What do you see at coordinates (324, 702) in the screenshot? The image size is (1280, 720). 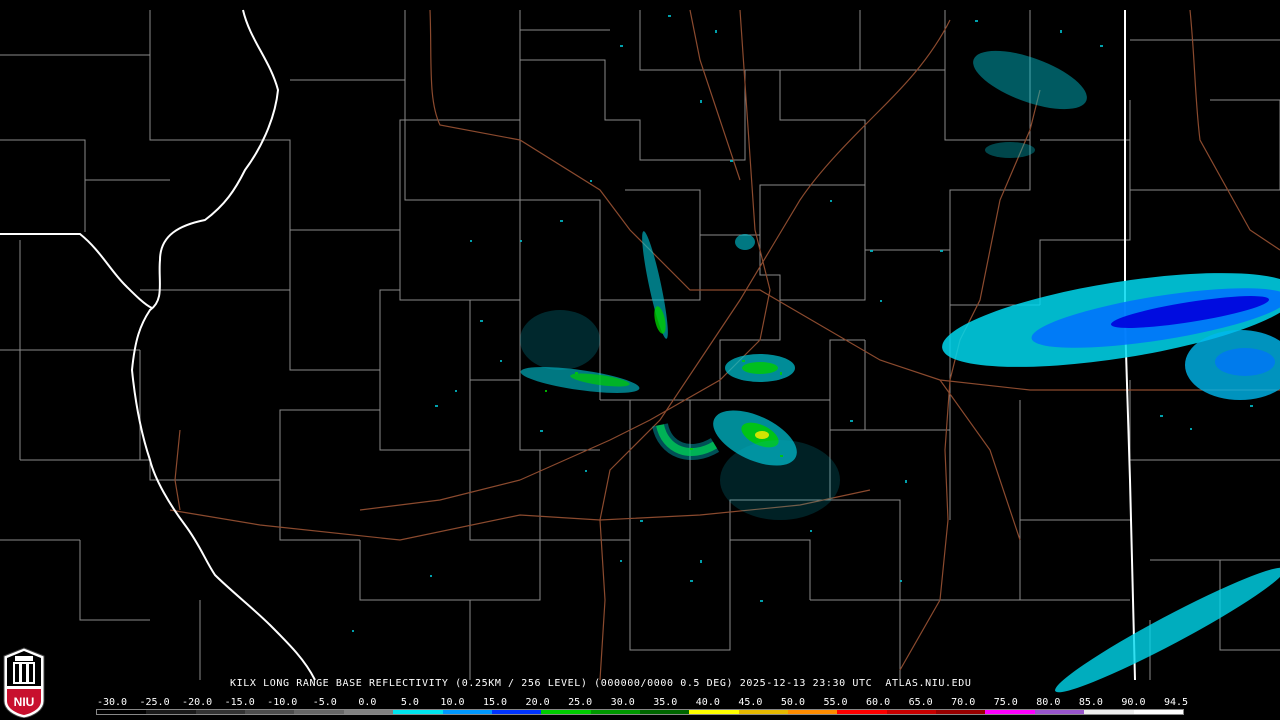 I see `scale-label: -5.0` at bounding box center [324, 702].